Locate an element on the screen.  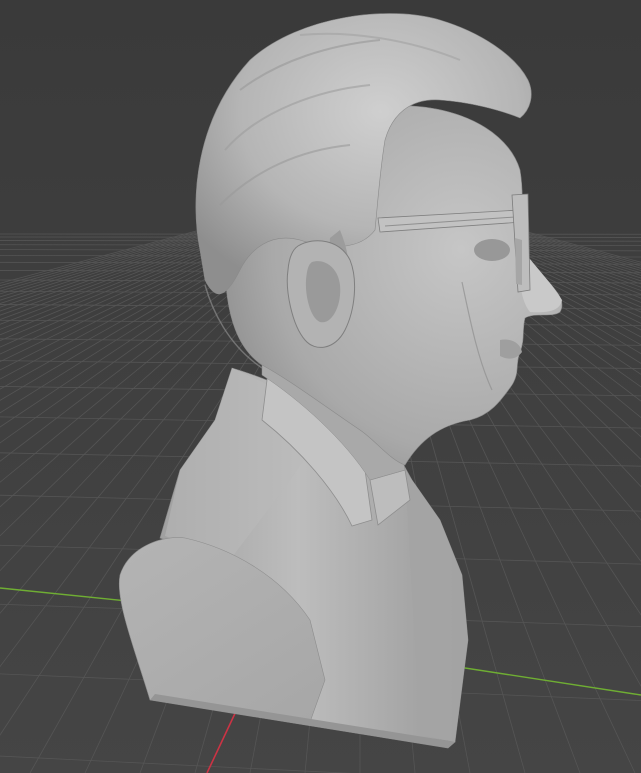
glasses-bridge is located at coordinates (518, 261).